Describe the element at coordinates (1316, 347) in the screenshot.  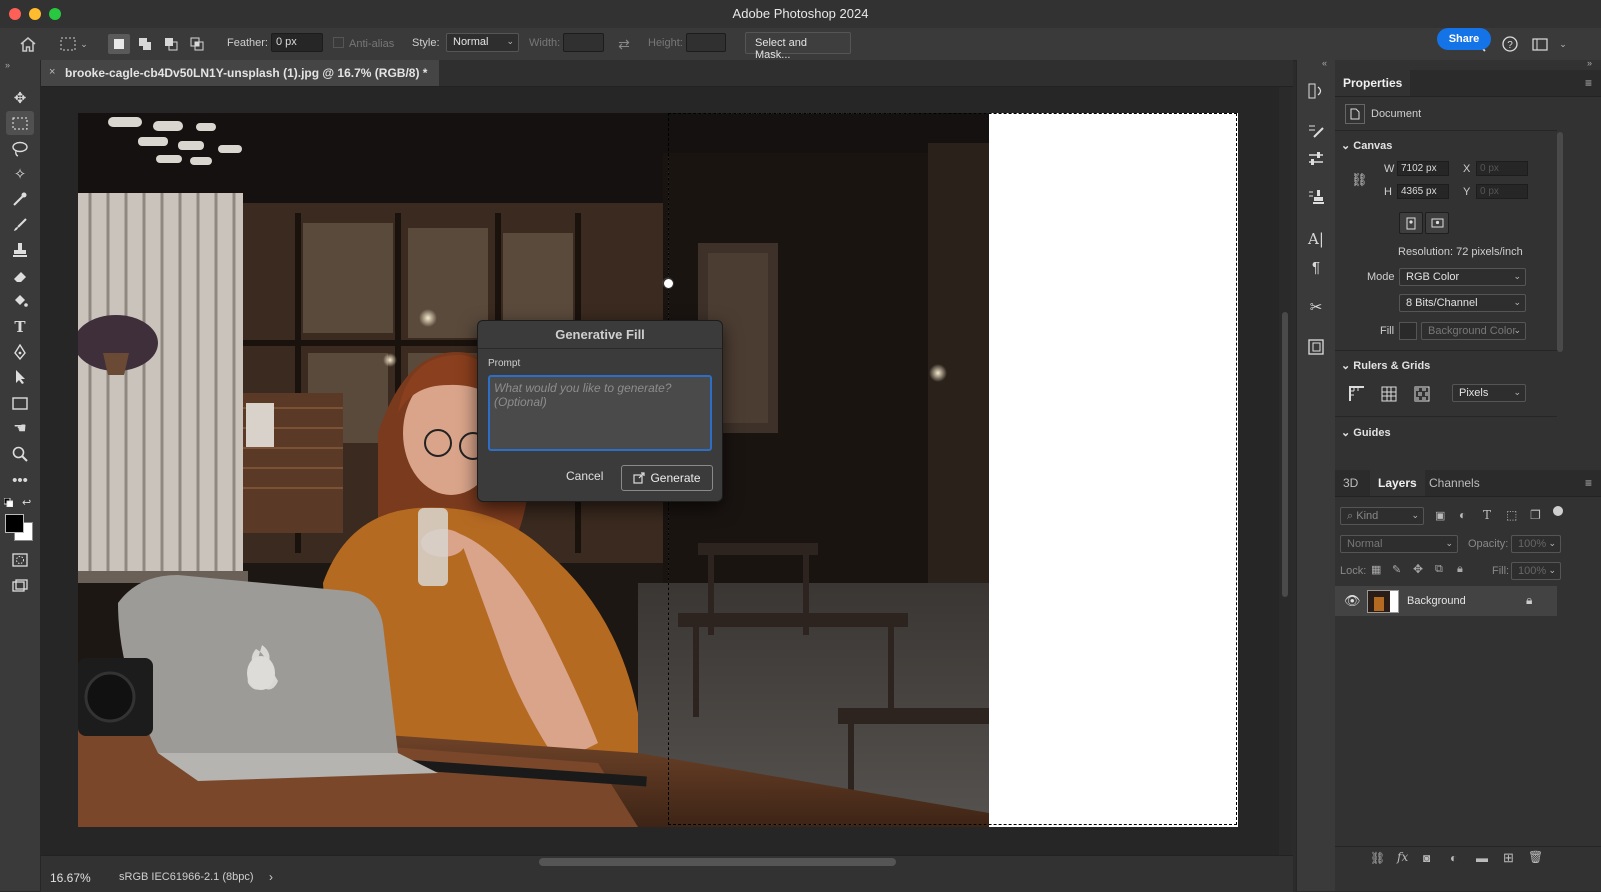
I see `libraries-icon` at that location.